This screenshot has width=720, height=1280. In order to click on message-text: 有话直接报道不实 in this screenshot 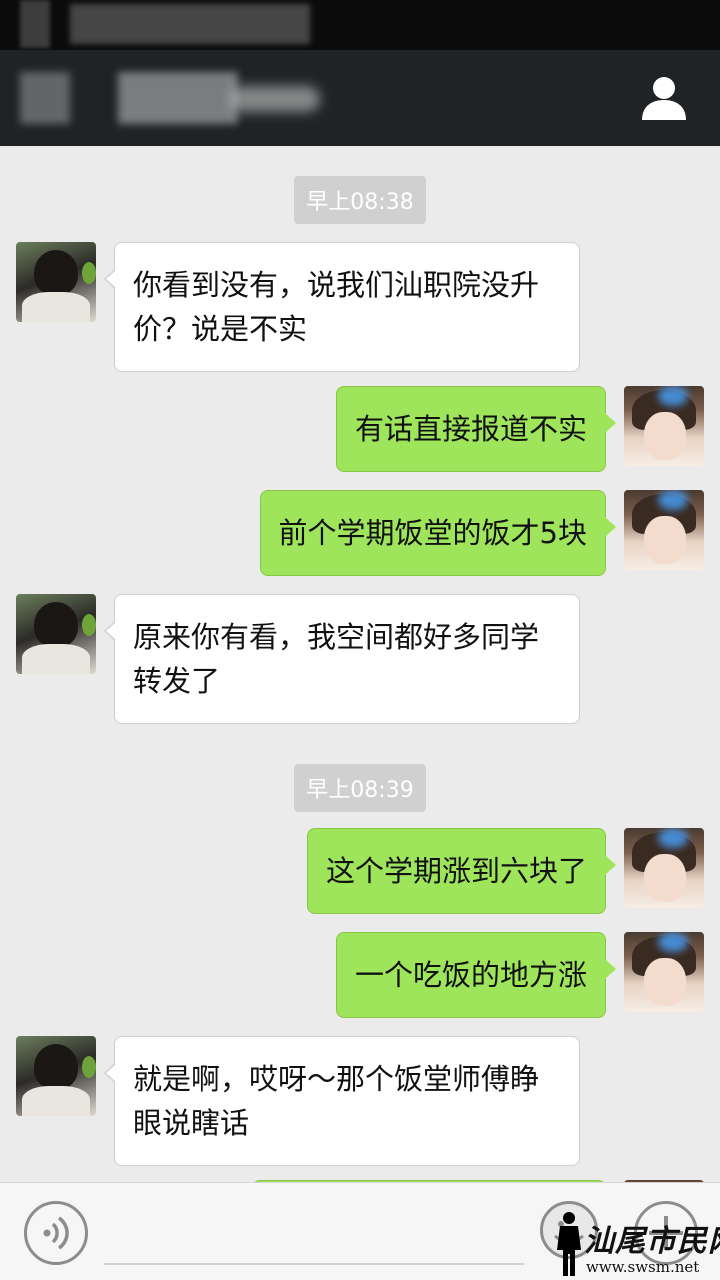, I will do `click(470, 429)`.